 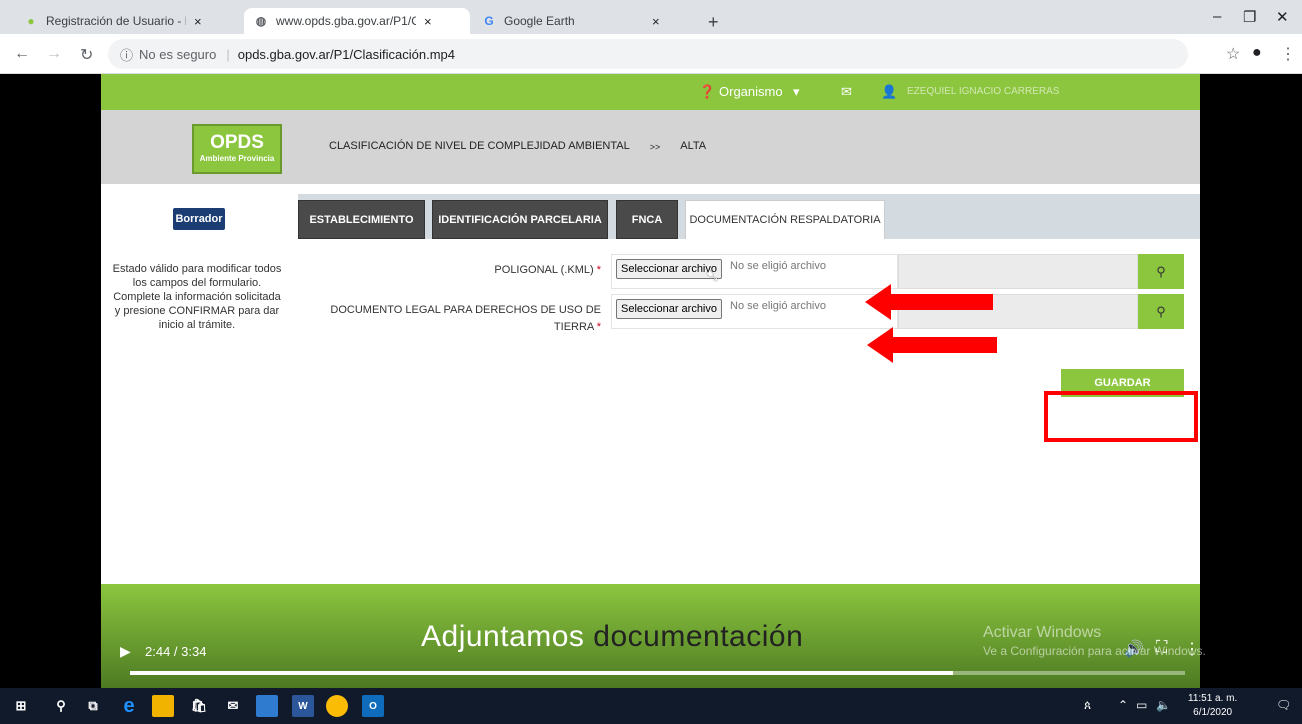 What do you see at coordinates (126, 54) in the screenshot?
I see `info-icon: ⓘ` at bounding box center [126, 54].